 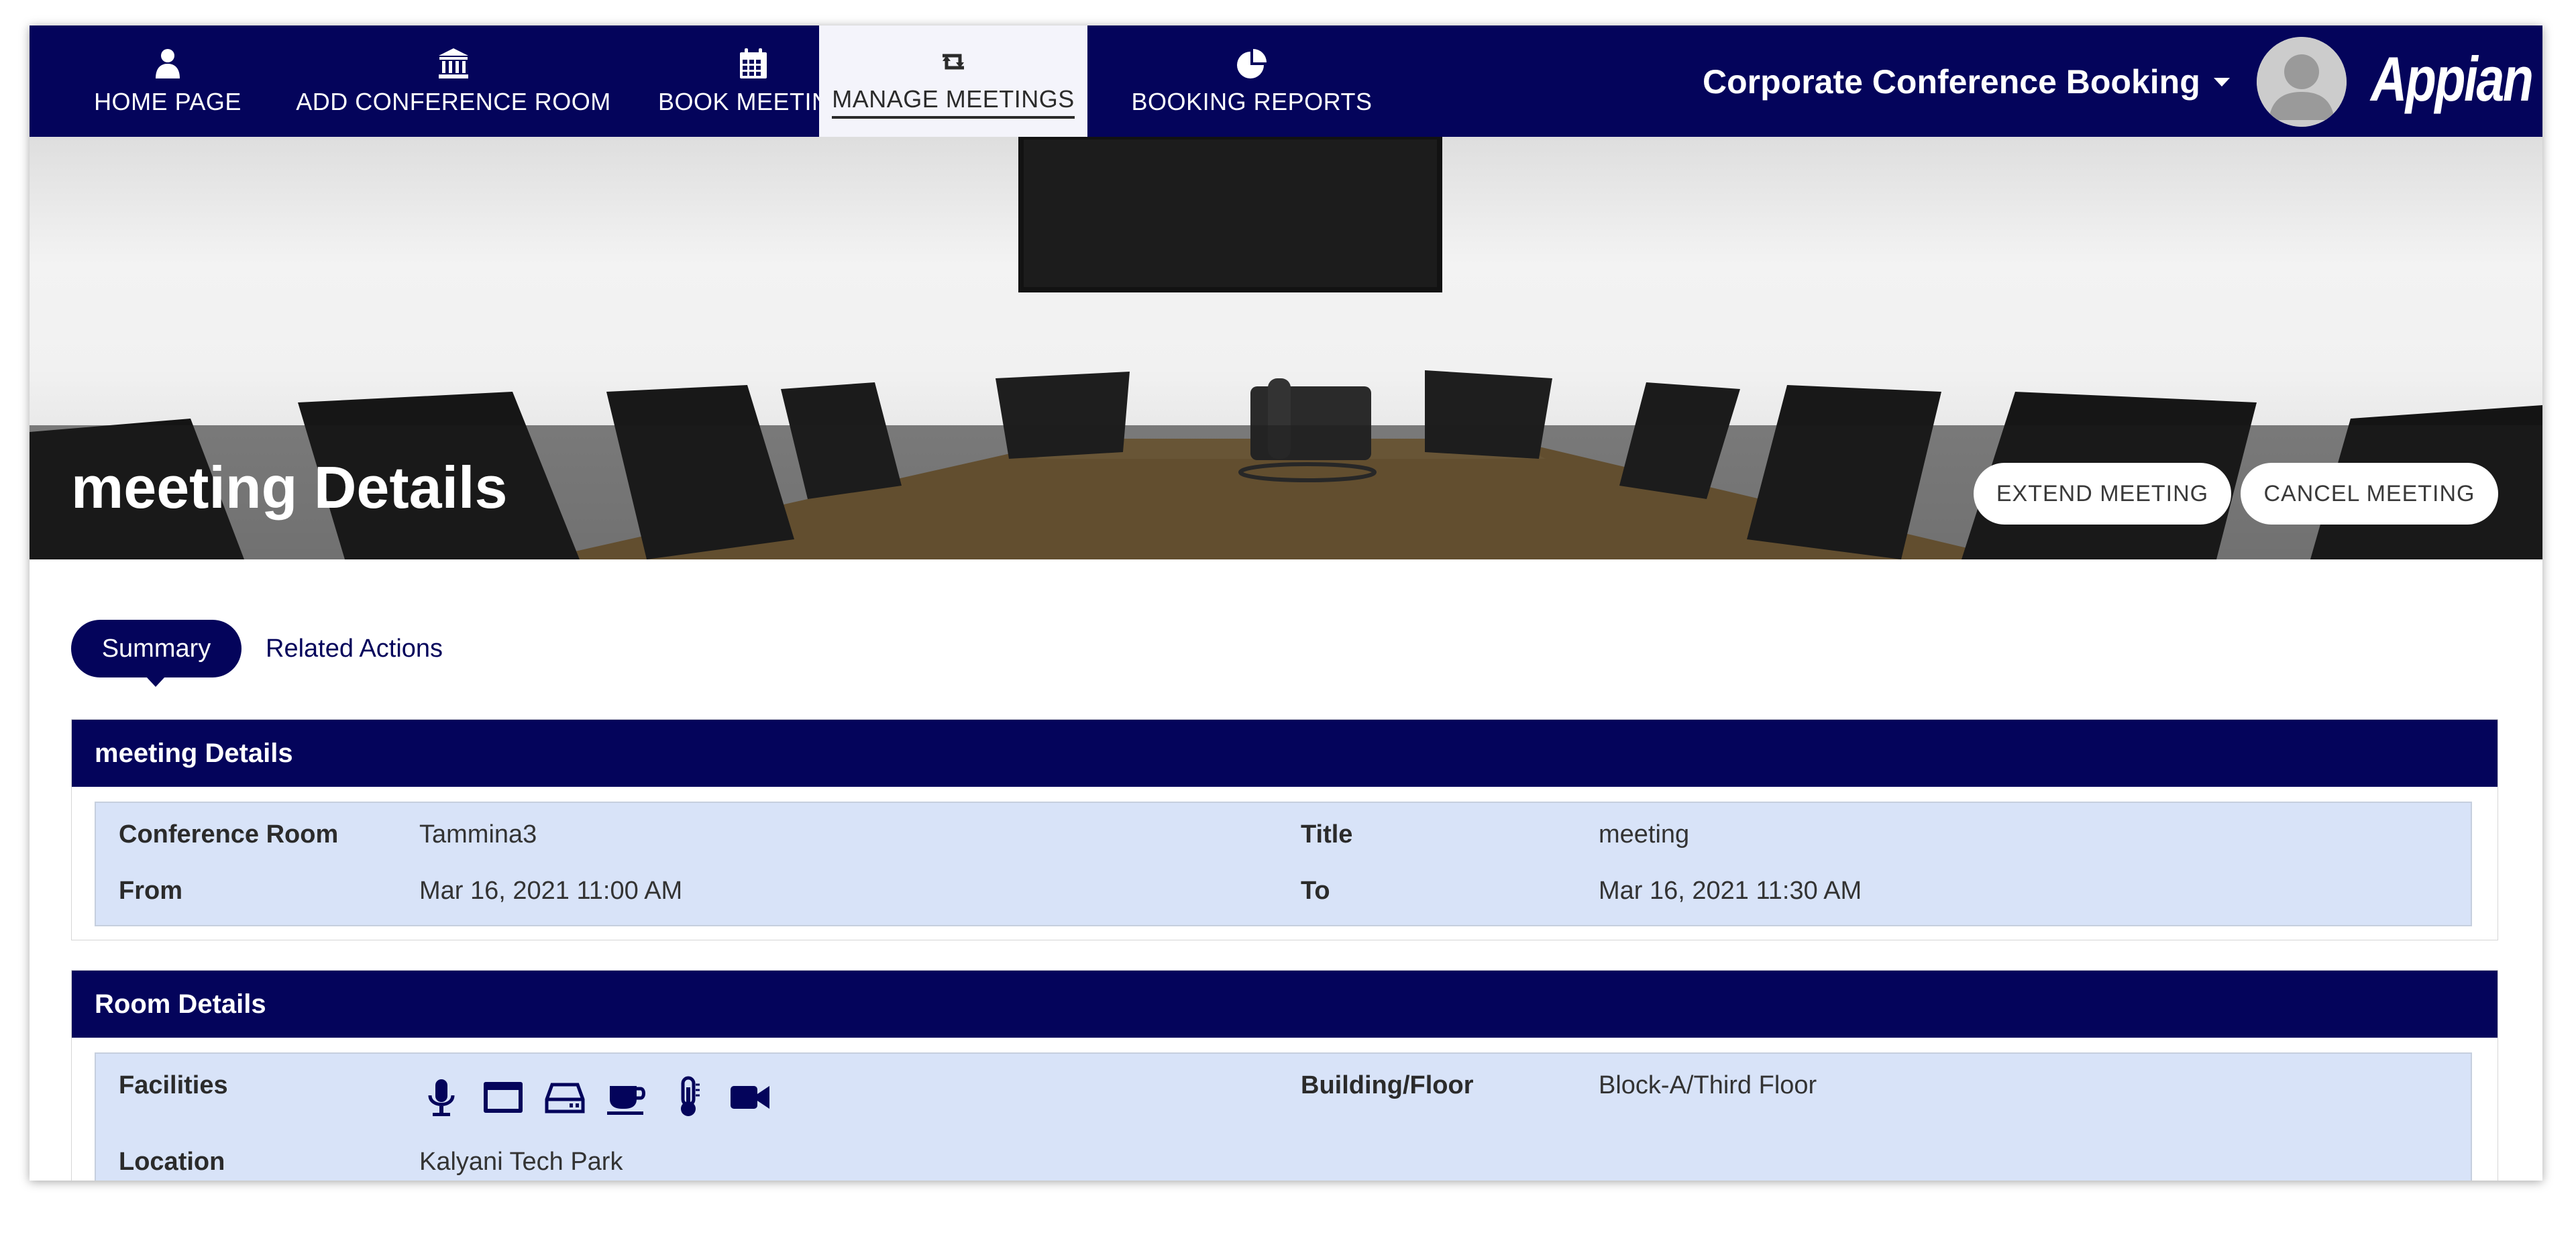 What do you see at coordinates (2221, 82) in the screenshot?
I see `chevron-down-icon` at bounding box center [2221, 82].